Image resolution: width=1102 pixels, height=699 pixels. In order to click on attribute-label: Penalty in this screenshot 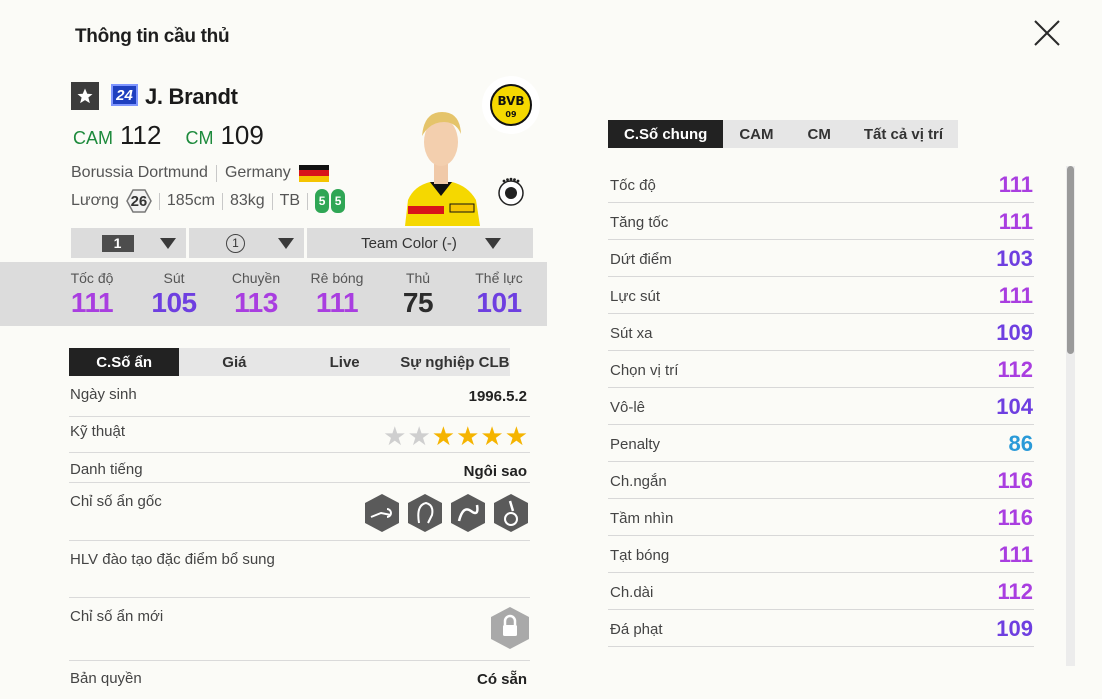, I will do `click(635, 444)`.